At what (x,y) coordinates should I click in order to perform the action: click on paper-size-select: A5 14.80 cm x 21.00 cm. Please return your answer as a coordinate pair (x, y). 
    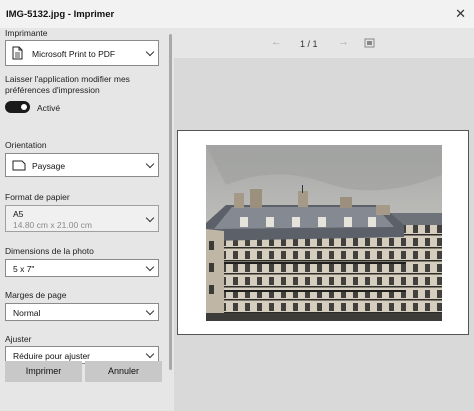
    Looking at the image, I should click on (82, 218).